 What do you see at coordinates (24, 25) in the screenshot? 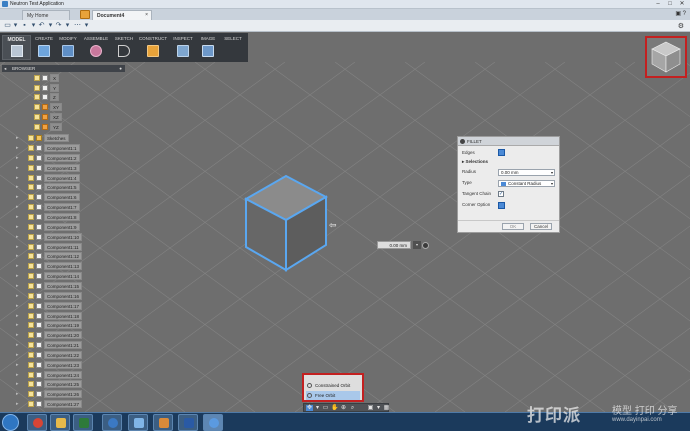
I see `save-icon: ▪` at bounding box center [24, 25].